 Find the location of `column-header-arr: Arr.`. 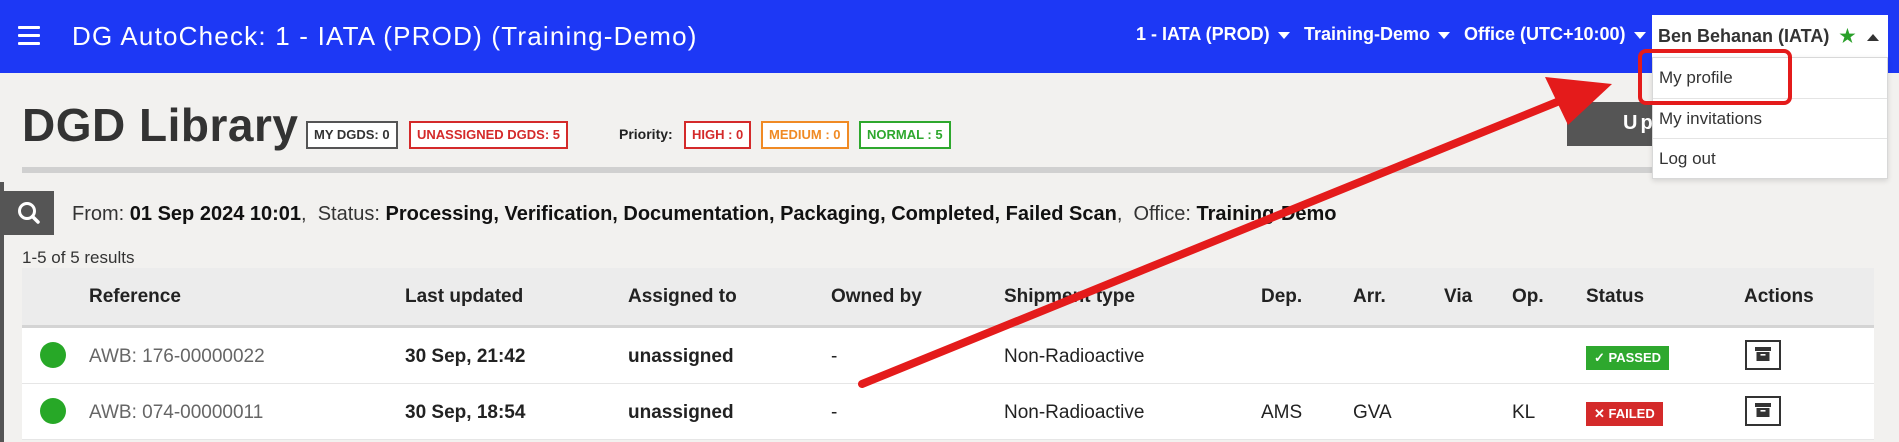

column-header-arr: Arr. is located at coordinates (1369, 297).